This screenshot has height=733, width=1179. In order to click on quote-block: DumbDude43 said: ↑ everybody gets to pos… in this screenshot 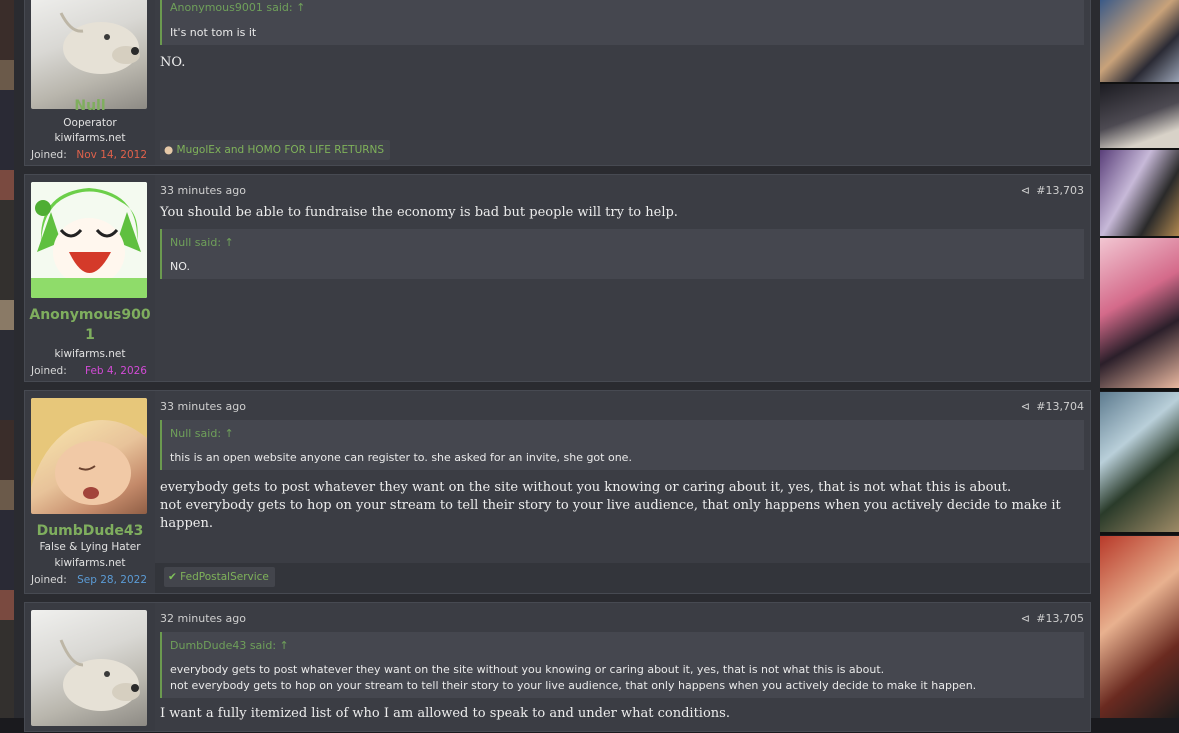, I will do `click(622, 665)`.